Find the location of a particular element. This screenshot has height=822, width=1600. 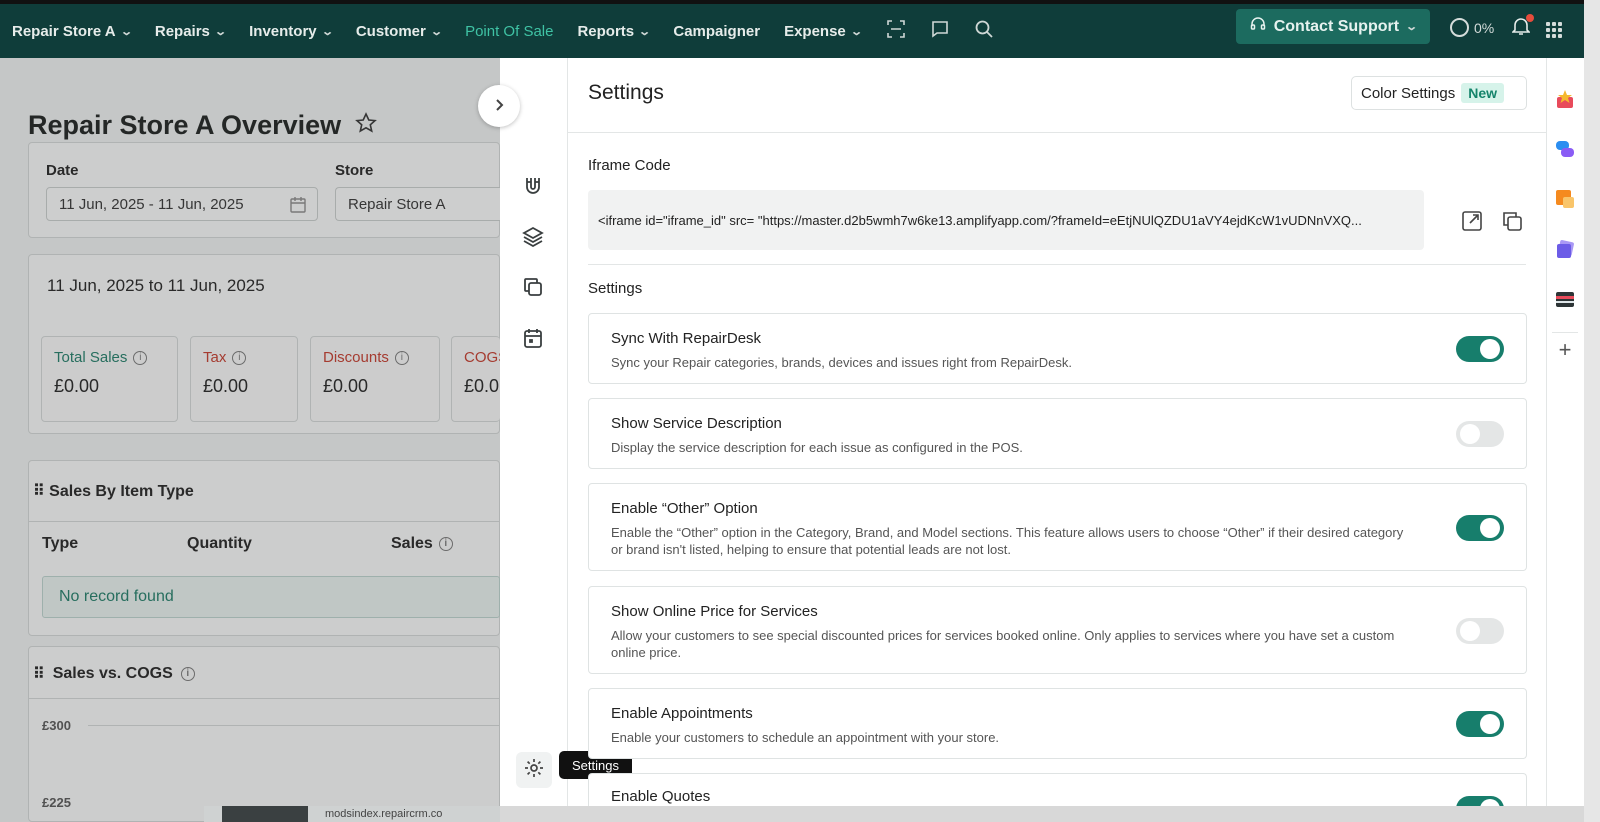

nav-repairs-label: Repairs is located at coordinates (182, 31).